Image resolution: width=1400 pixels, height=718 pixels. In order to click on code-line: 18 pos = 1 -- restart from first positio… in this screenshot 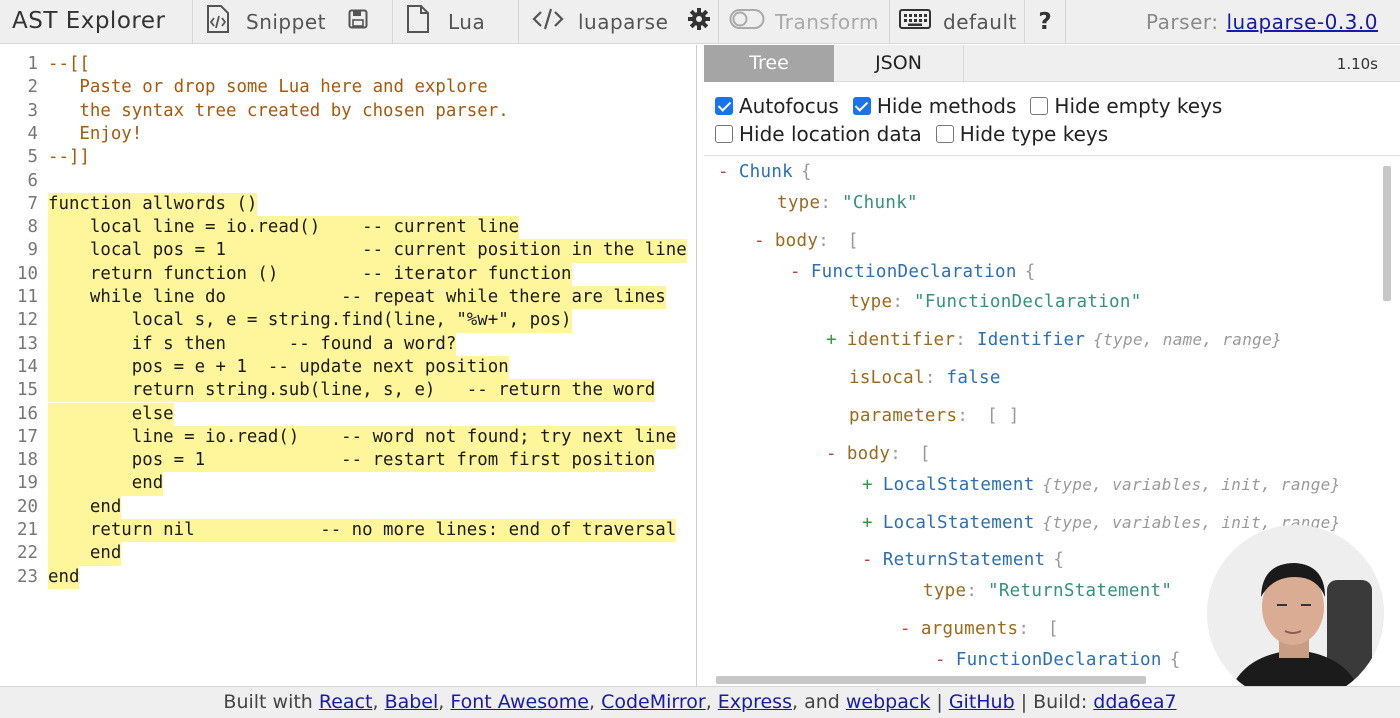, I will do `click(348, 461)`.